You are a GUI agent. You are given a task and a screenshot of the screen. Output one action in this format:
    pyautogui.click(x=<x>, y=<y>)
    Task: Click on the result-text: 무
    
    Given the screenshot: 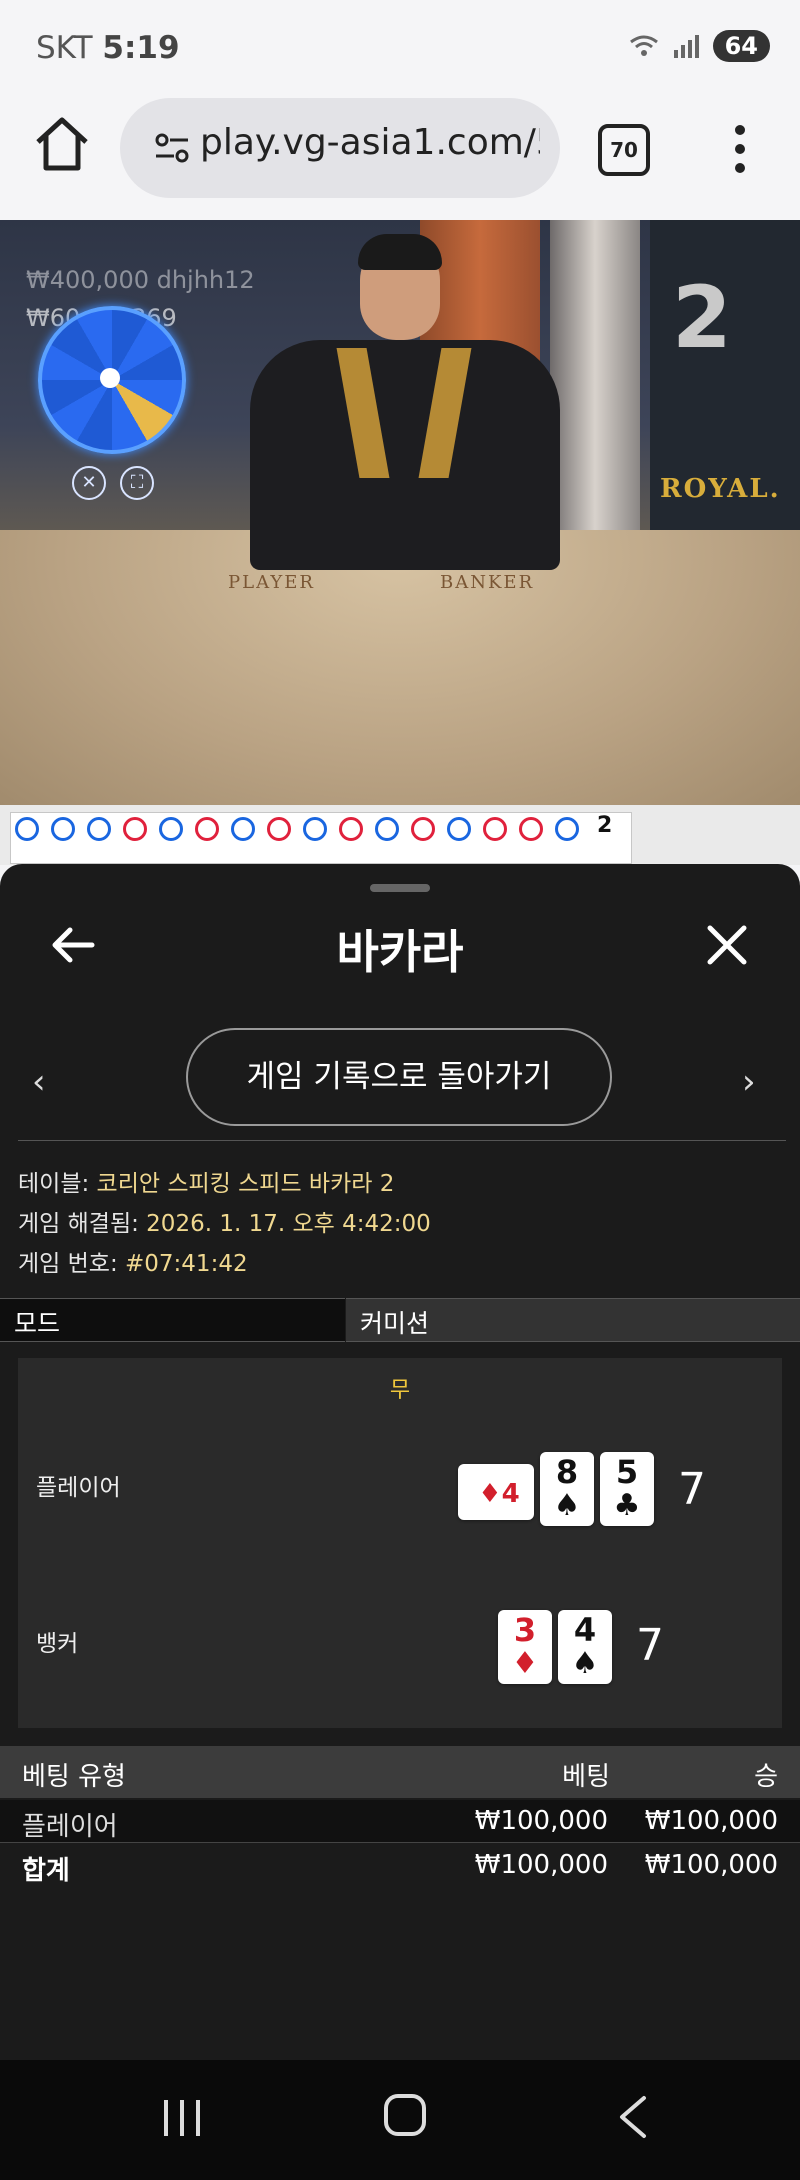 What is the action you would take?
    pyautogui.click(x=400, y=1390)
    